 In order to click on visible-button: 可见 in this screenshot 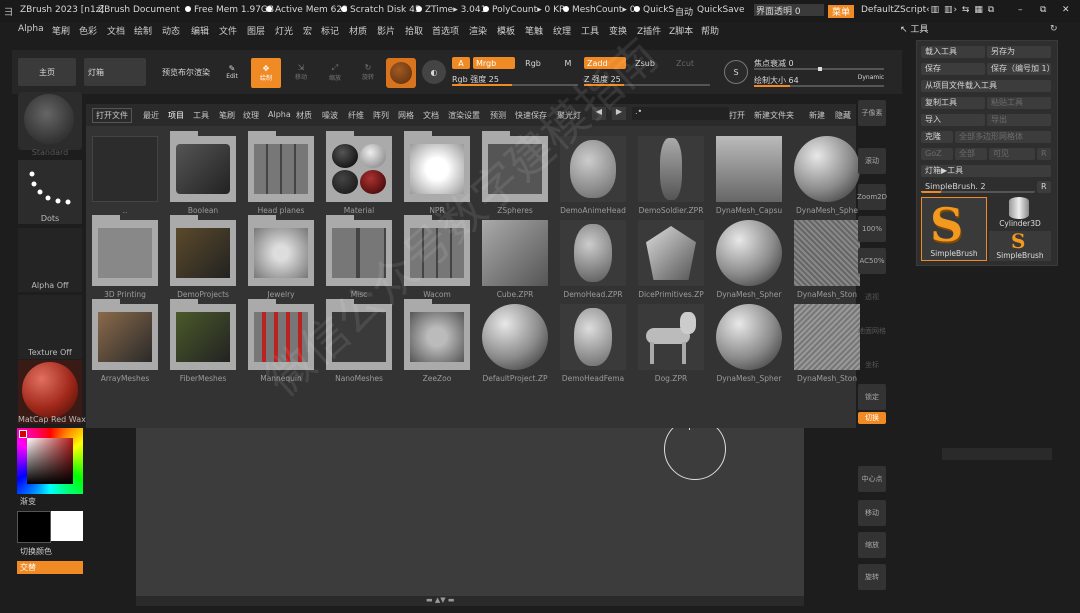, I will do `click(1012, 154)`.